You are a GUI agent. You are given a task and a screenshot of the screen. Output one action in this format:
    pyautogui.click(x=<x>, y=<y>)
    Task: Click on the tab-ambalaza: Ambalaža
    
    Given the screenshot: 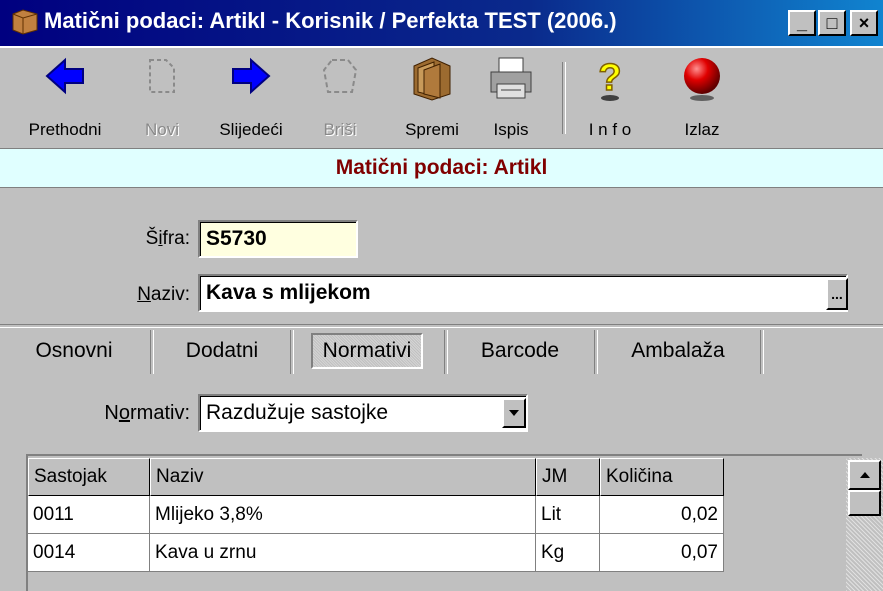 What is the action you would take?
    pyautogui.click(x=678, y=351)
    